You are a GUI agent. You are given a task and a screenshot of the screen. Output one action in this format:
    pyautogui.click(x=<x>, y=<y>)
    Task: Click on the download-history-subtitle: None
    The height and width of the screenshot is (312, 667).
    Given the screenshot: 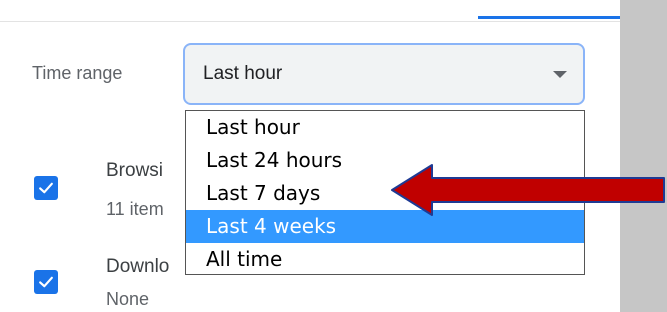 What is the action you would take?
    pyautogui.click(x=128, y=299)
    